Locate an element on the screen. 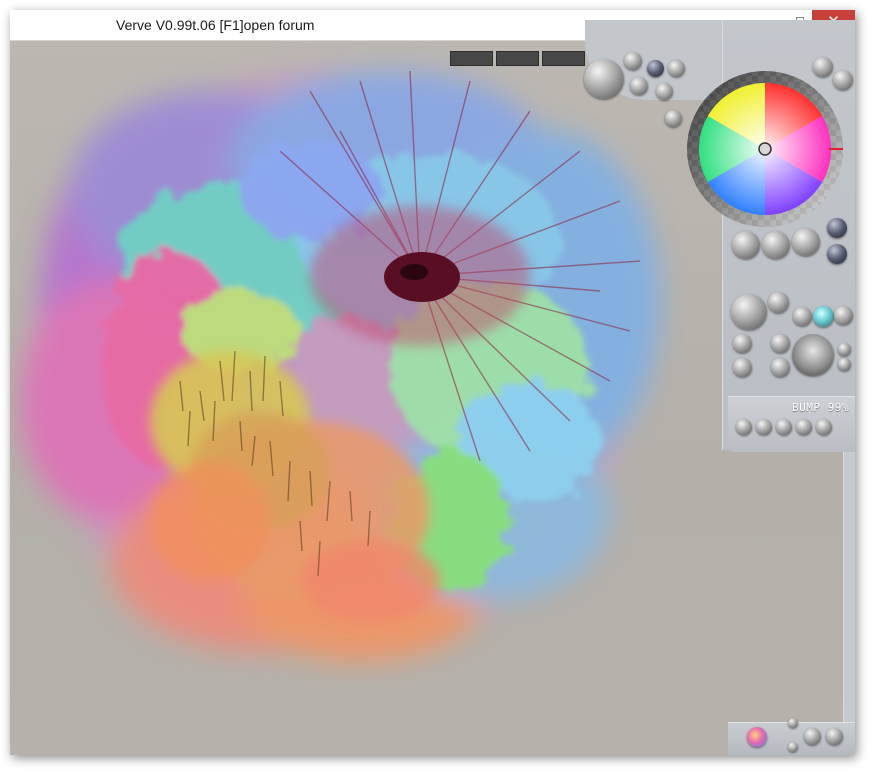 The height and width of the screenshot is (780, 880). opacity-knob is located at coordinates (746, 245).